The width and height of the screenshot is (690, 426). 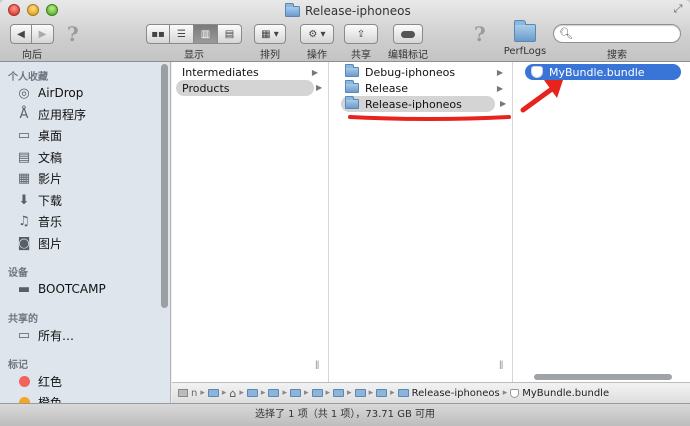 What do you see at coordinates (206, 34) in the screenshot?
I see `column-view-button: ▥` at bounding box center [206, 34].